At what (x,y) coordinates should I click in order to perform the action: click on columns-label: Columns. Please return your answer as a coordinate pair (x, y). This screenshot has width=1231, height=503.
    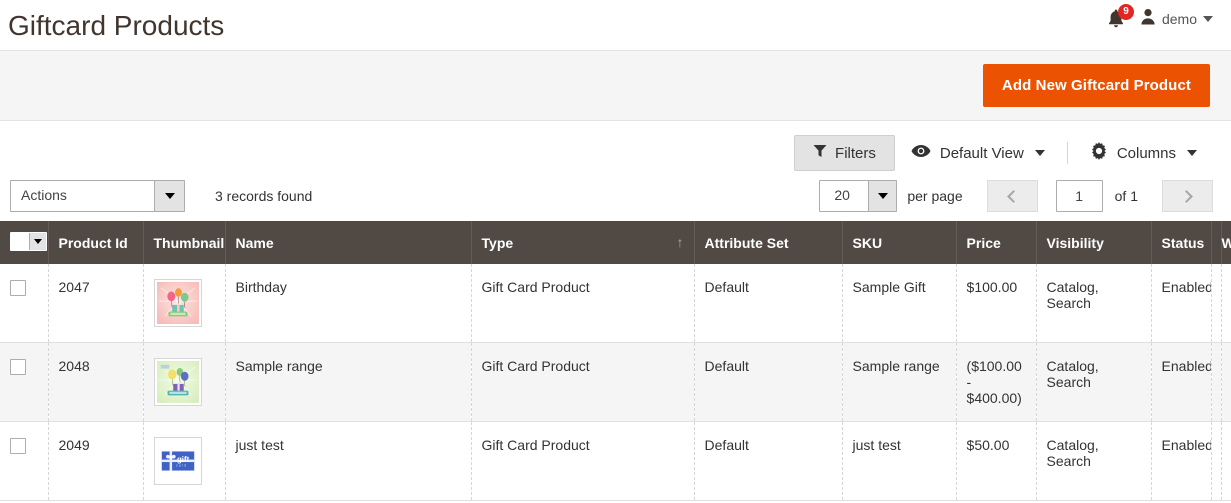
    Looking at the image, I should click on (1146, 153).